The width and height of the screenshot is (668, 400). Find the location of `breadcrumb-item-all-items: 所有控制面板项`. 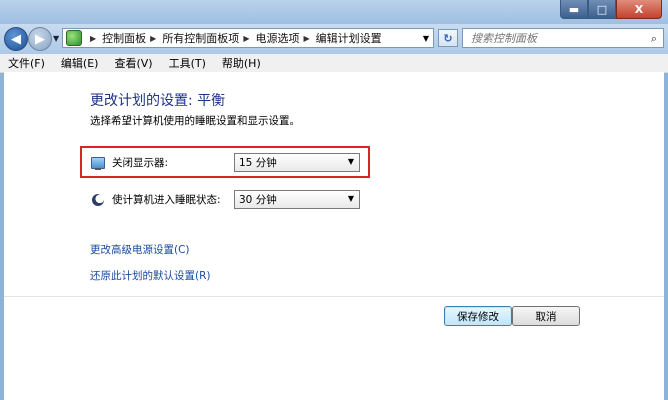

breadcrumb-item-all-items: 所有控制面板项 is located at coordinates (200, 38).